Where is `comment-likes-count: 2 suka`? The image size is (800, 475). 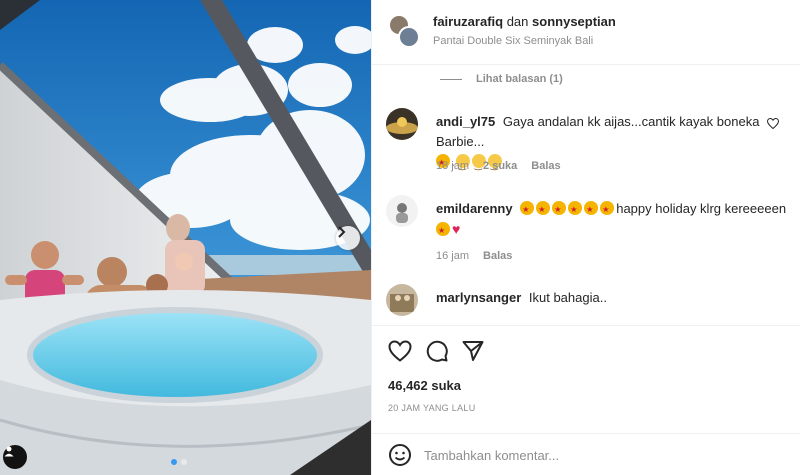 comment-likes-count: 2 suka is located at coordinates (500, 166).